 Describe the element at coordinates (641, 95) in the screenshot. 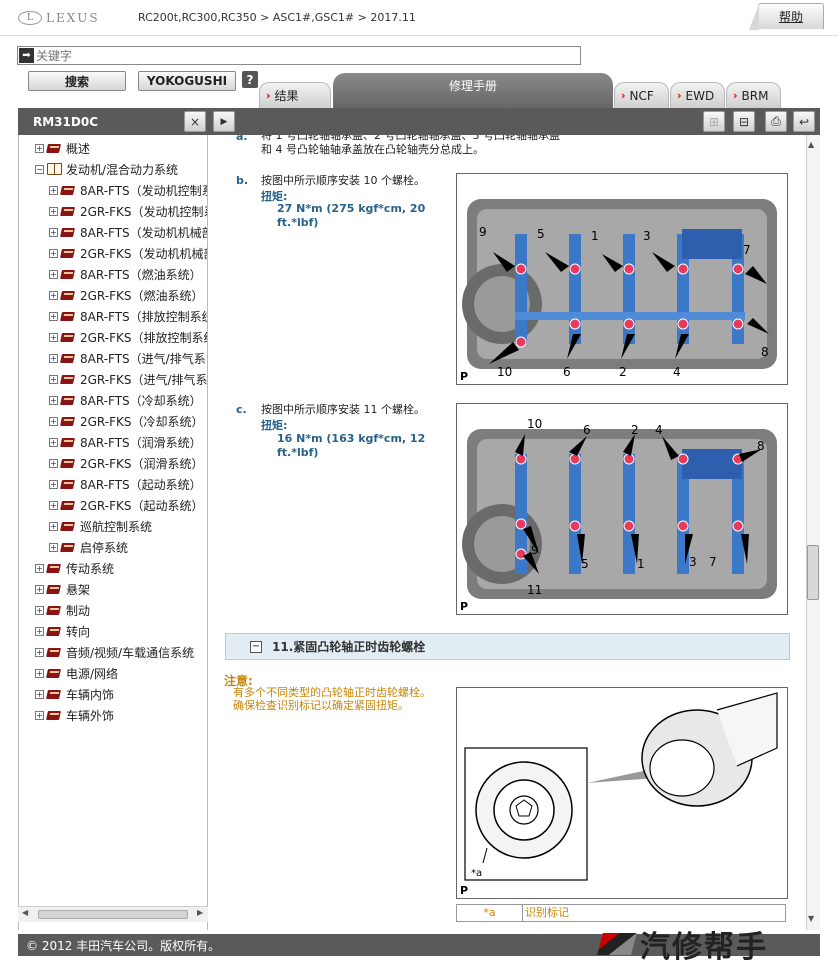

I see `tab-ncf: › NCF` at that location.